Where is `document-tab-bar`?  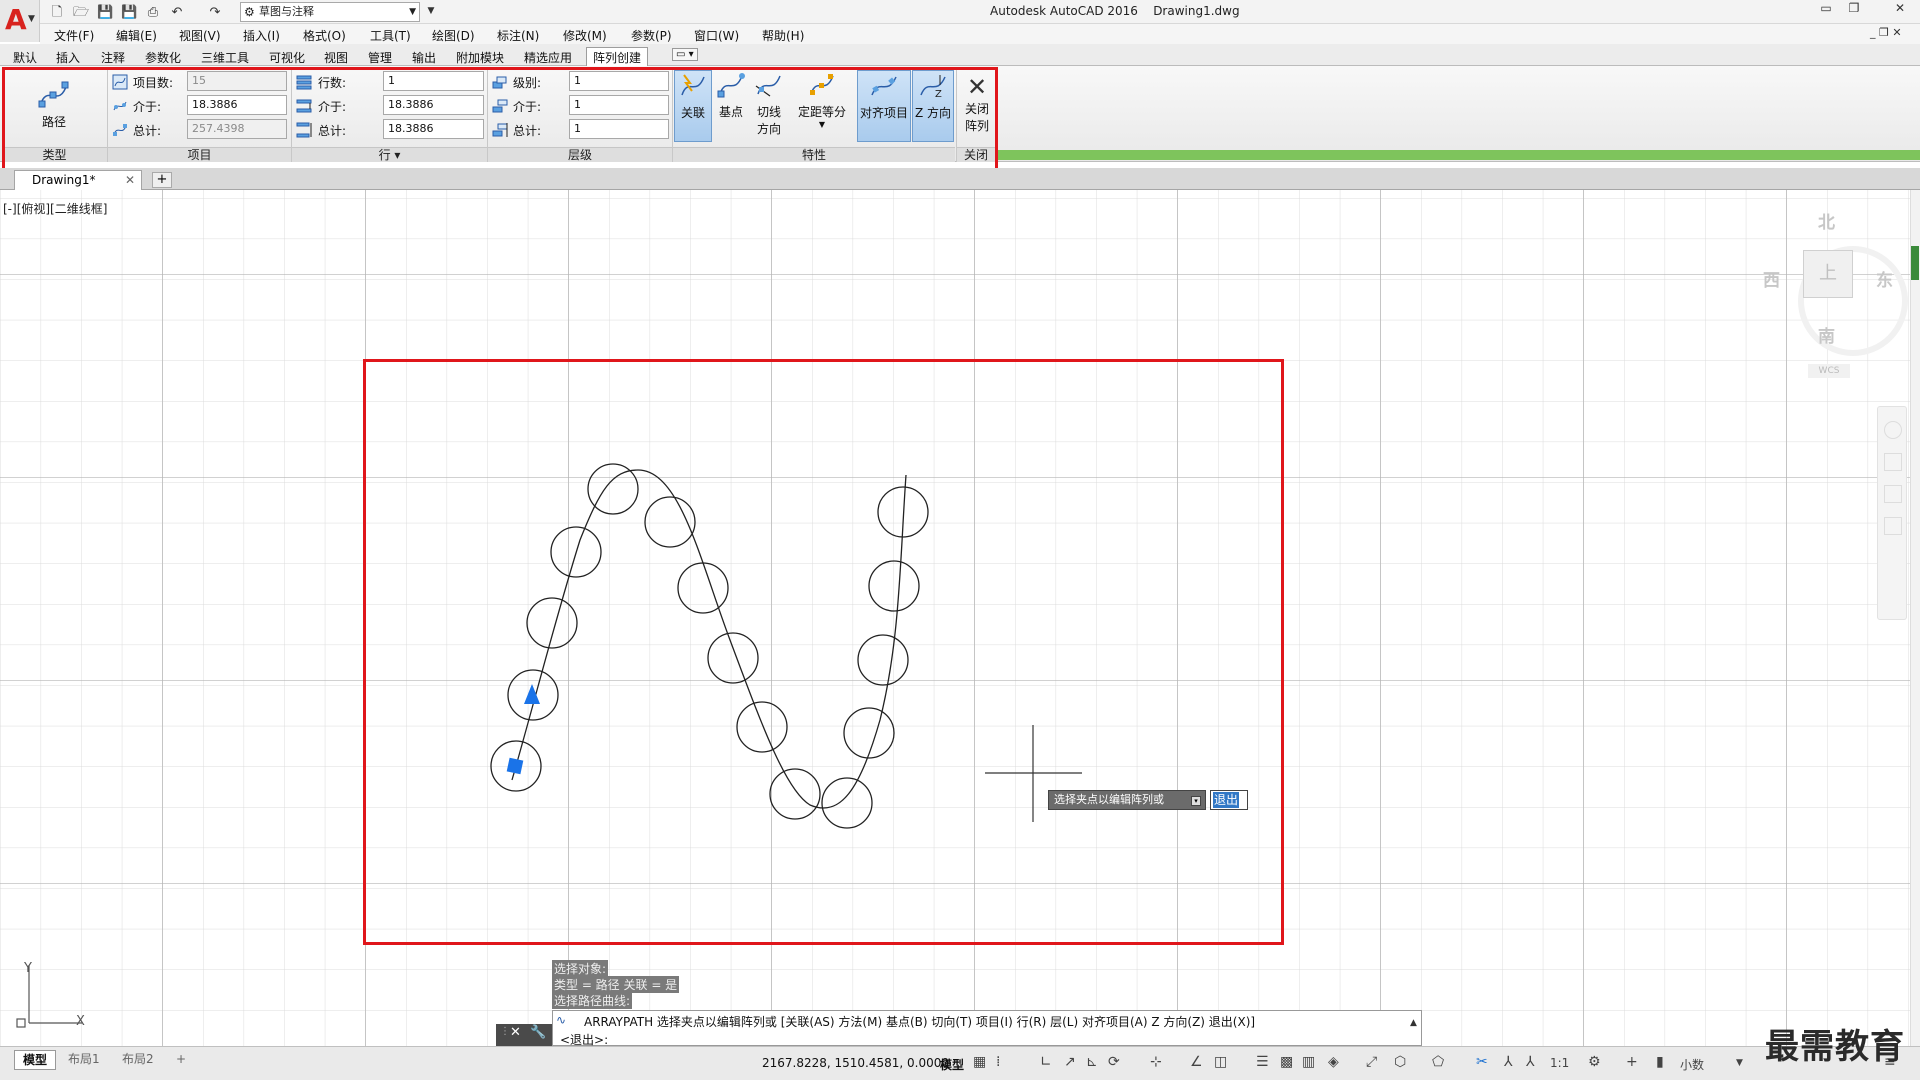 document-tab-bar is located at coordinates (960, 179).